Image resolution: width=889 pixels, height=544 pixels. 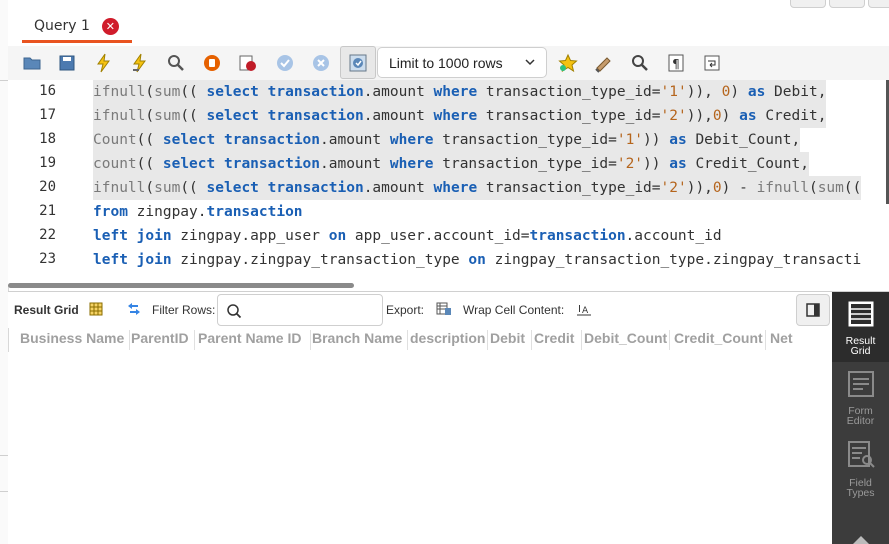 I want to click on toggle-error-icon, so click(x=248, y=63).